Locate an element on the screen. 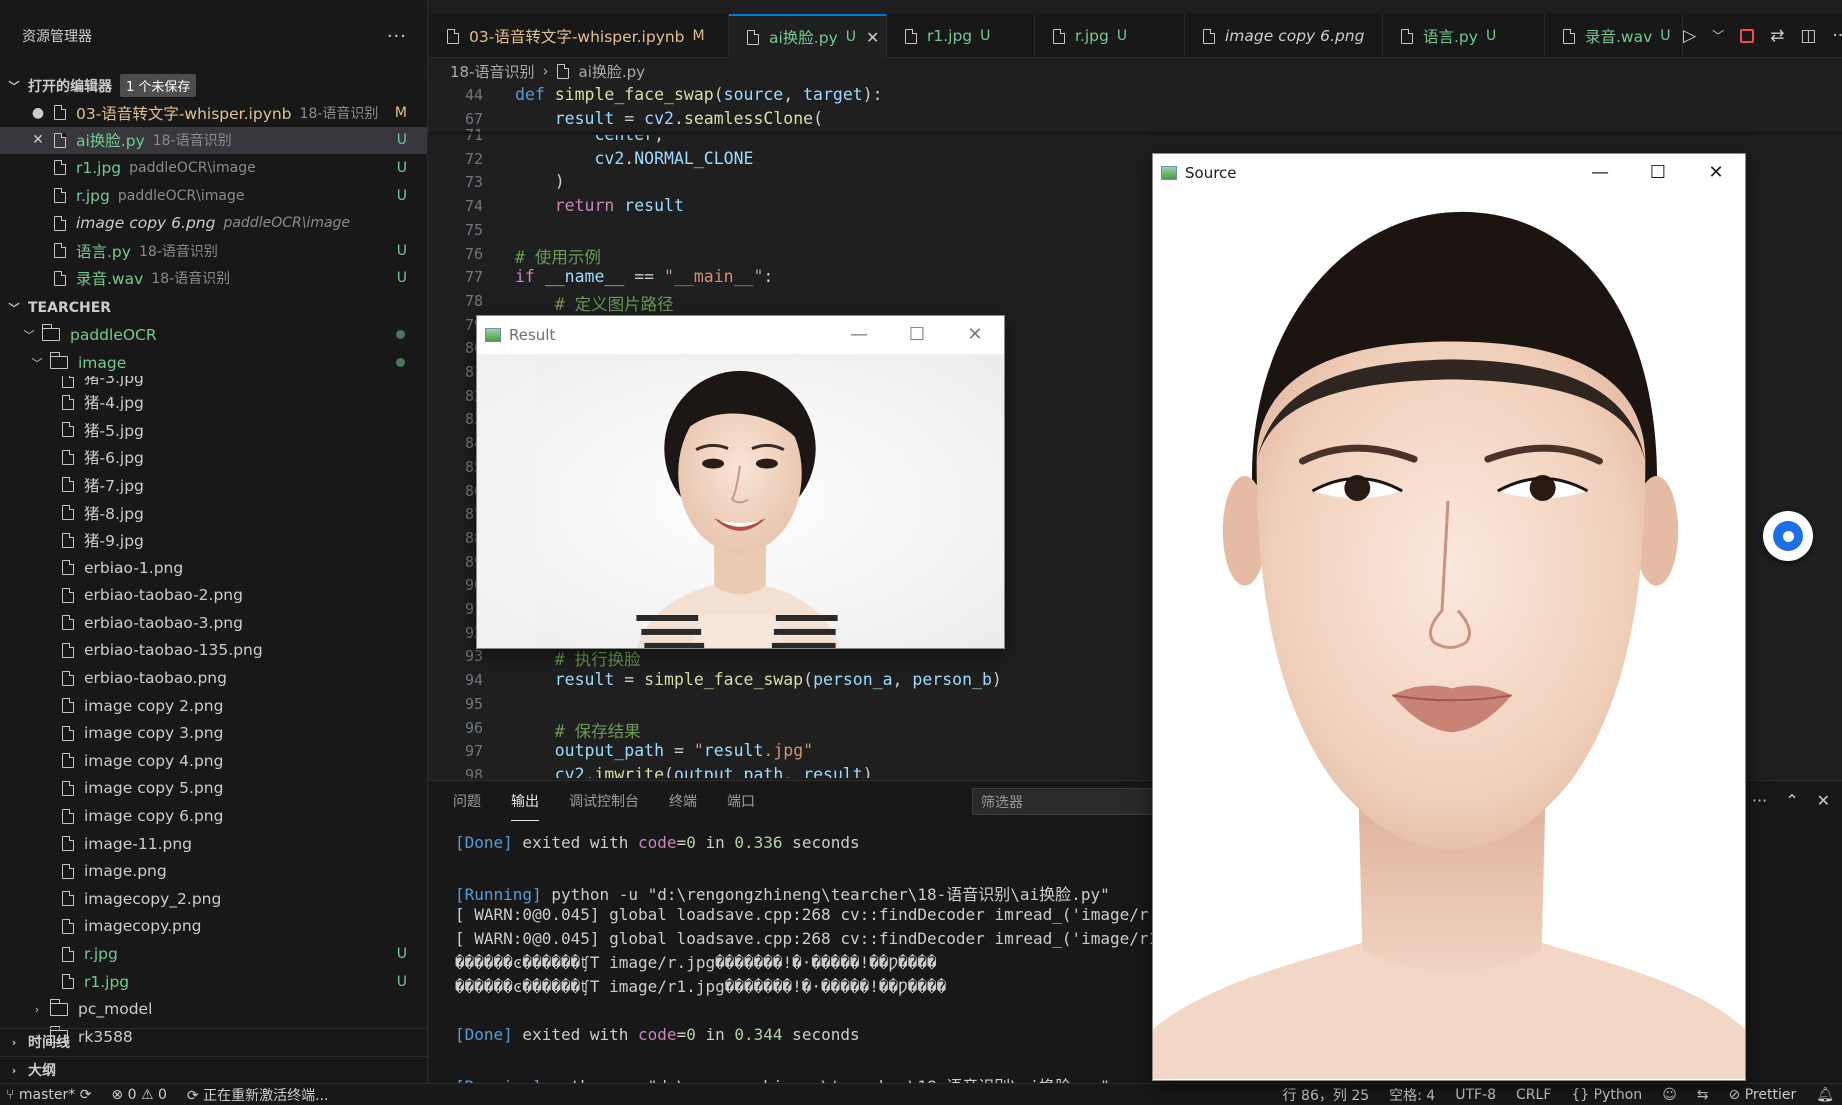  close-panel-icon: ✕ is located at coordinates (1823, 800).